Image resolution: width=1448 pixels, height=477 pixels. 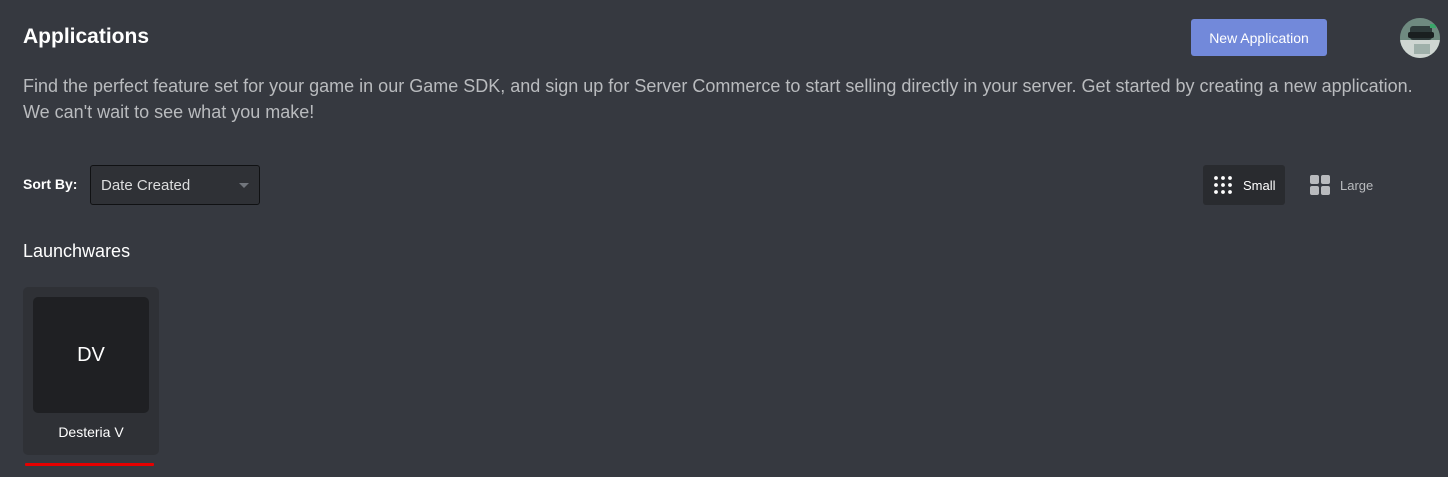 I want to click on application-card: DV Desteria V, so click(x=91, y=371).